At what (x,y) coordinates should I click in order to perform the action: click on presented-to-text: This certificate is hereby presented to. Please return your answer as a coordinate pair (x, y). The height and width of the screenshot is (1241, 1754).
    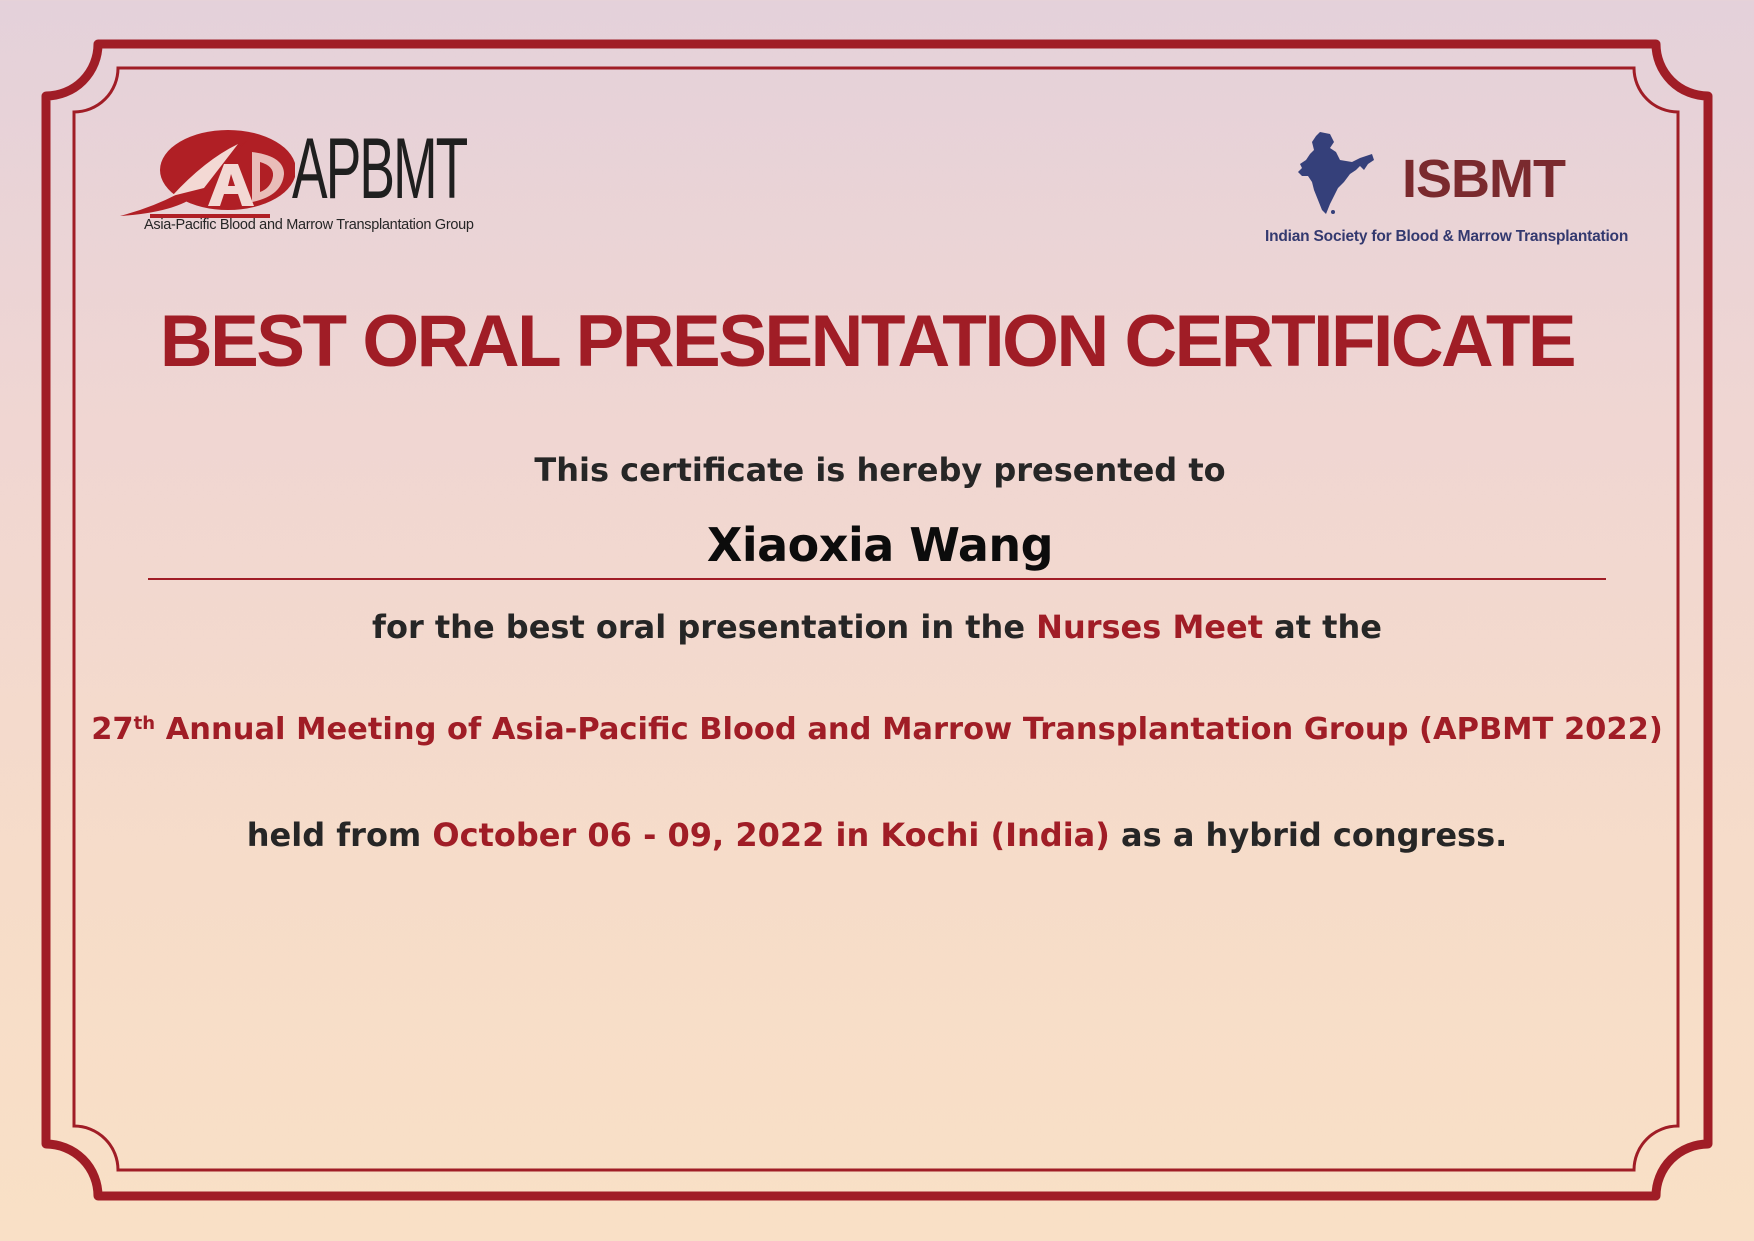
    Looking at the image, I should click on (880, 470).